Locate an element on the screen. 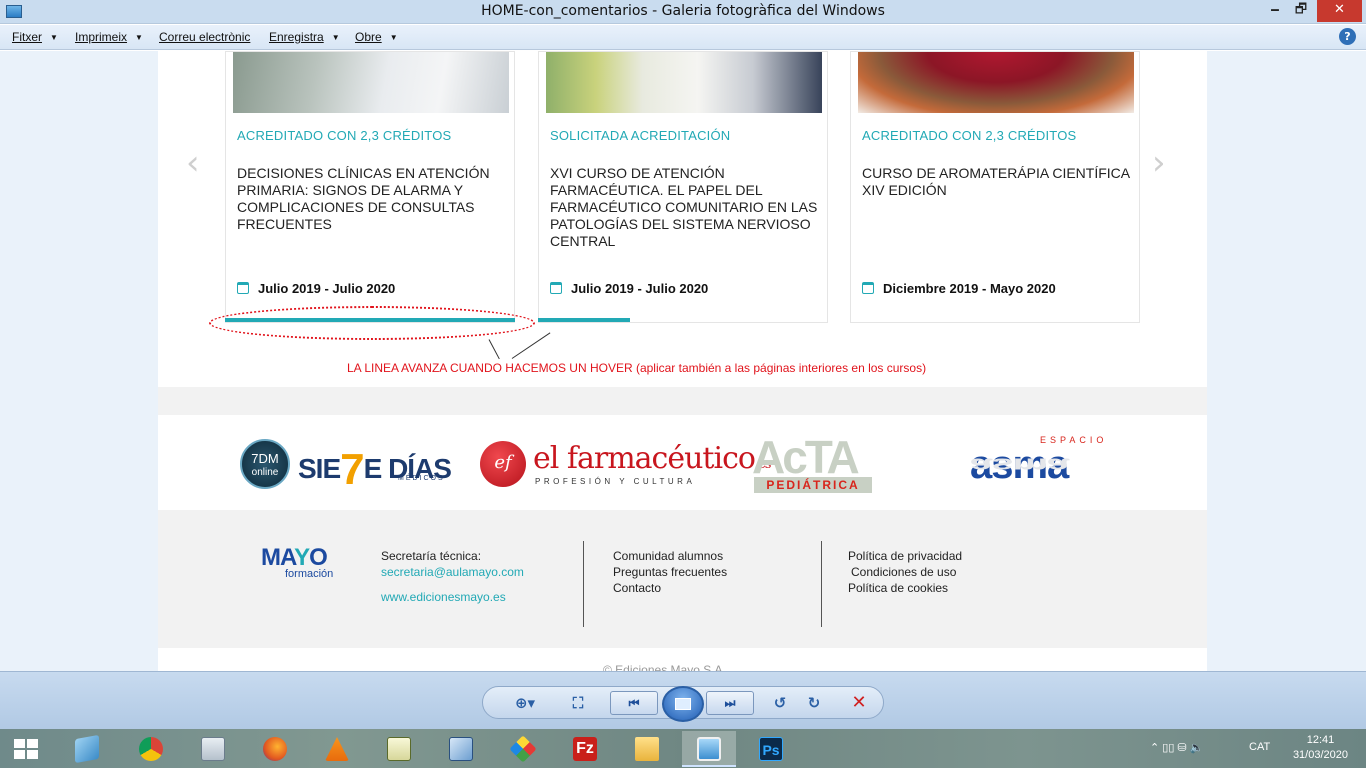 This screenshot has height=768, width=1366. menu-correu: Correu electrònic is located at coordinates (204, 37).